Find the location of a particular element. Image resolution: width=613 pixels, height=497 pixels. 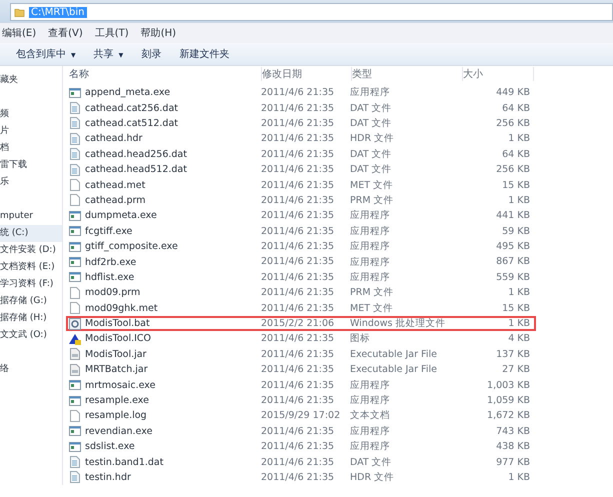

sidebar-item: 片 is located at coordinates (31, 131).